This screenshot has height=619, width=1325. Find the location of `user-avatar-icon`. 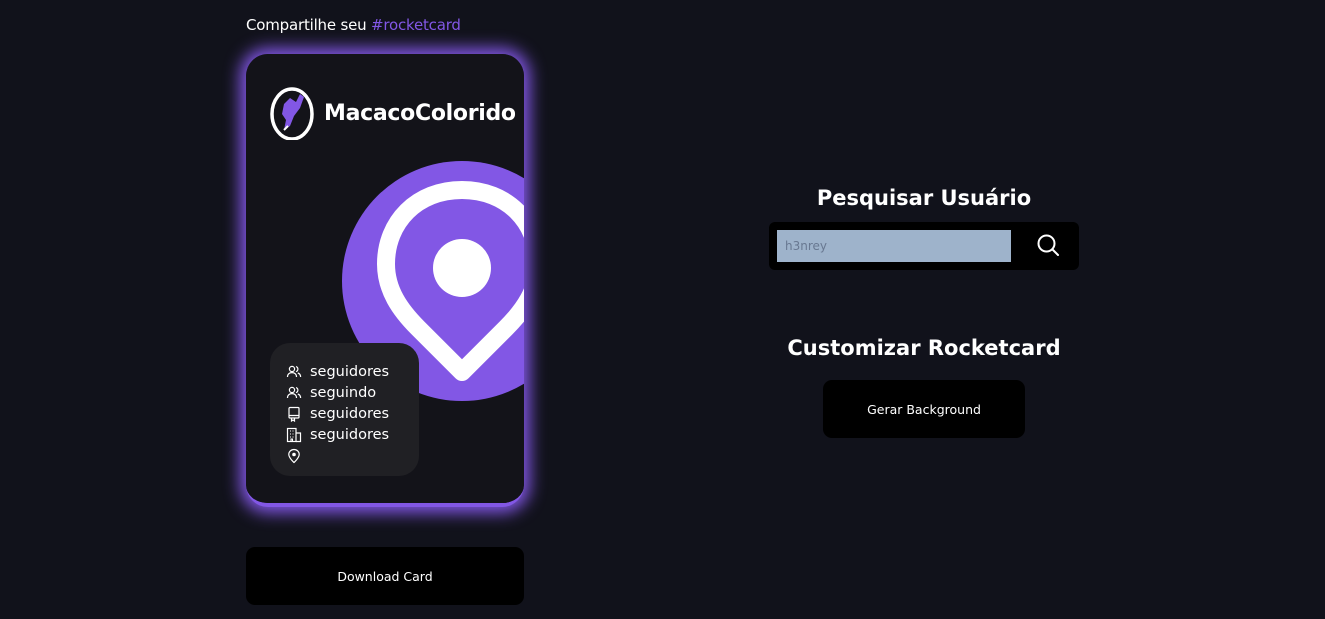

user-avatar-icon is located at coordinates (292, 113).